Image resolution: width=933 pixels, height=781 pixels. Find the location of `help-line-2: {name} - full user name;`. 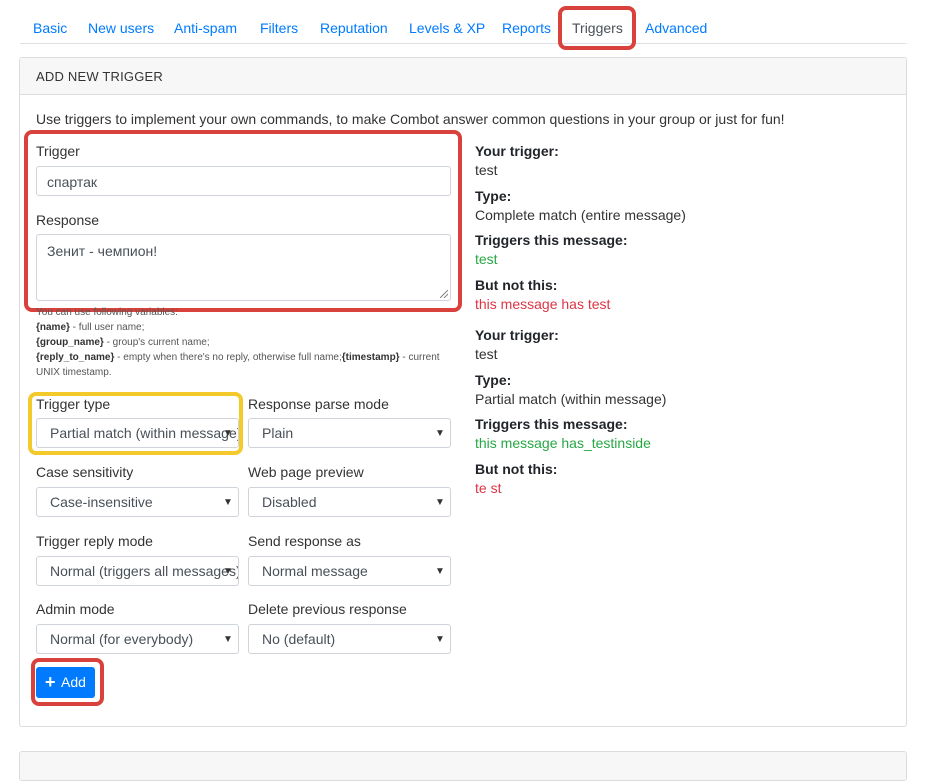

help-line-2: {name} - full user name; is located at coordinates (90, 327).